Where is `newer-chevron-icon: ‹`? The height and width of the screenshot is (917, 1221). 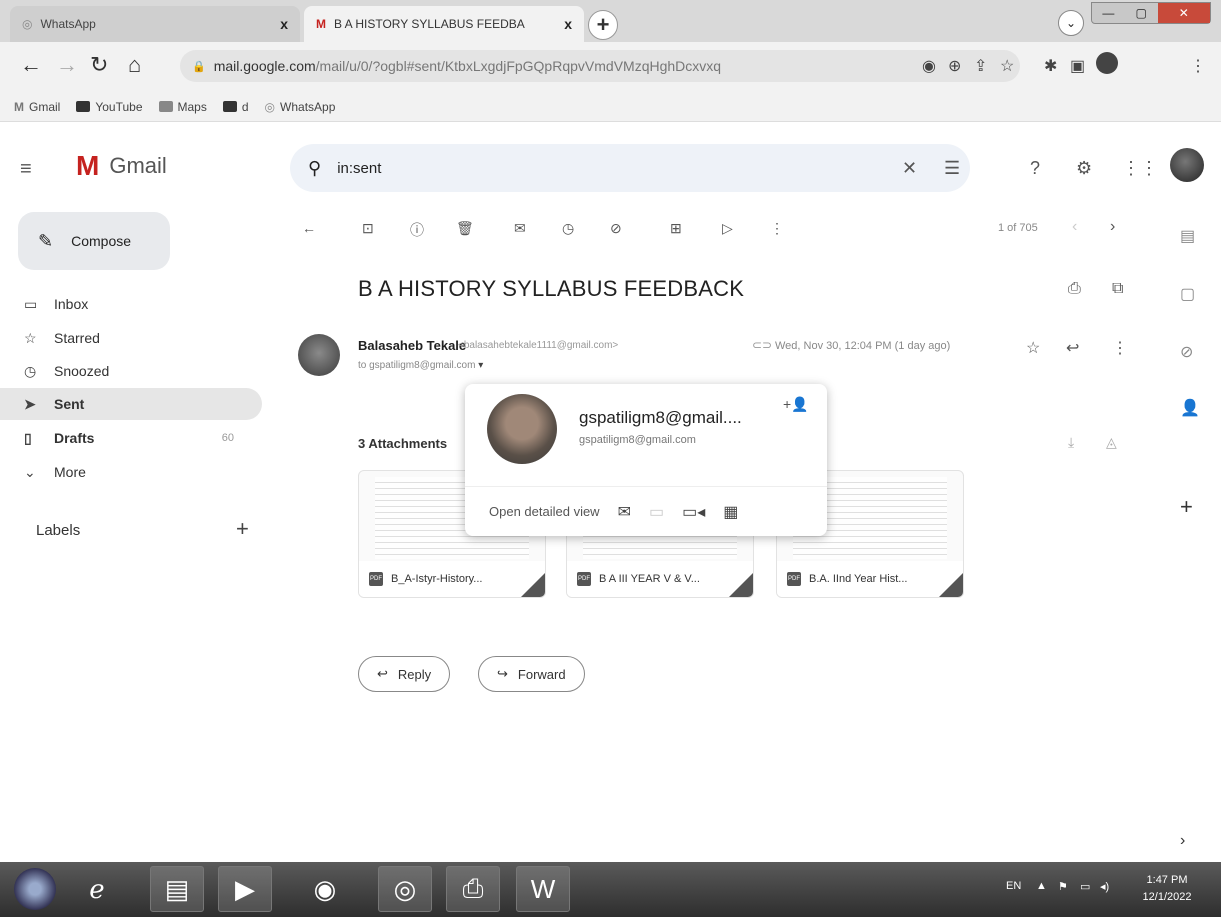 newer-chevron-icon: ‹ is located at coordinates (1074, 227).